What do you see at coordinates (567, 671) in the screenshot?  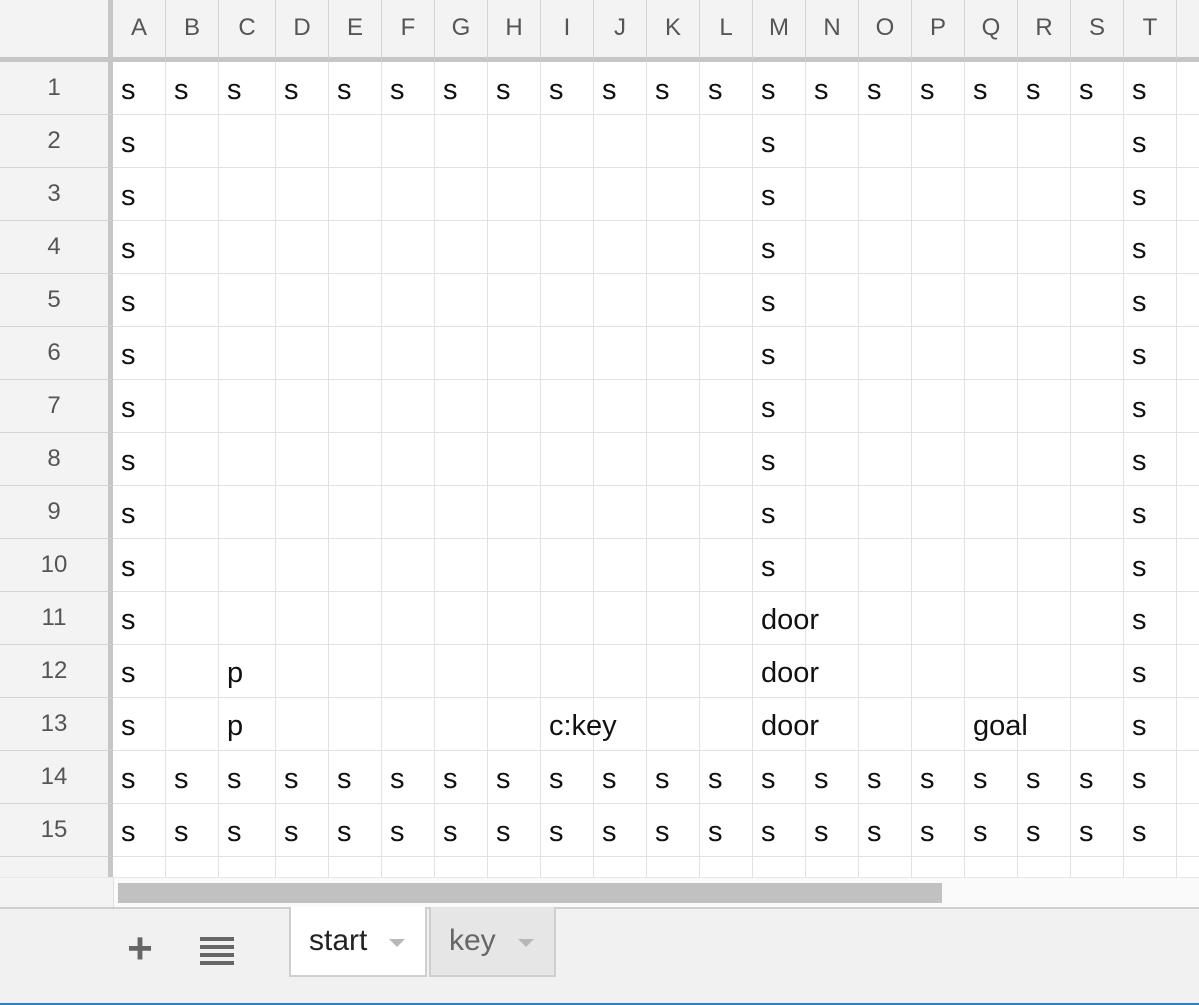 I see `cell-i12` at bounding box center [567, 671].